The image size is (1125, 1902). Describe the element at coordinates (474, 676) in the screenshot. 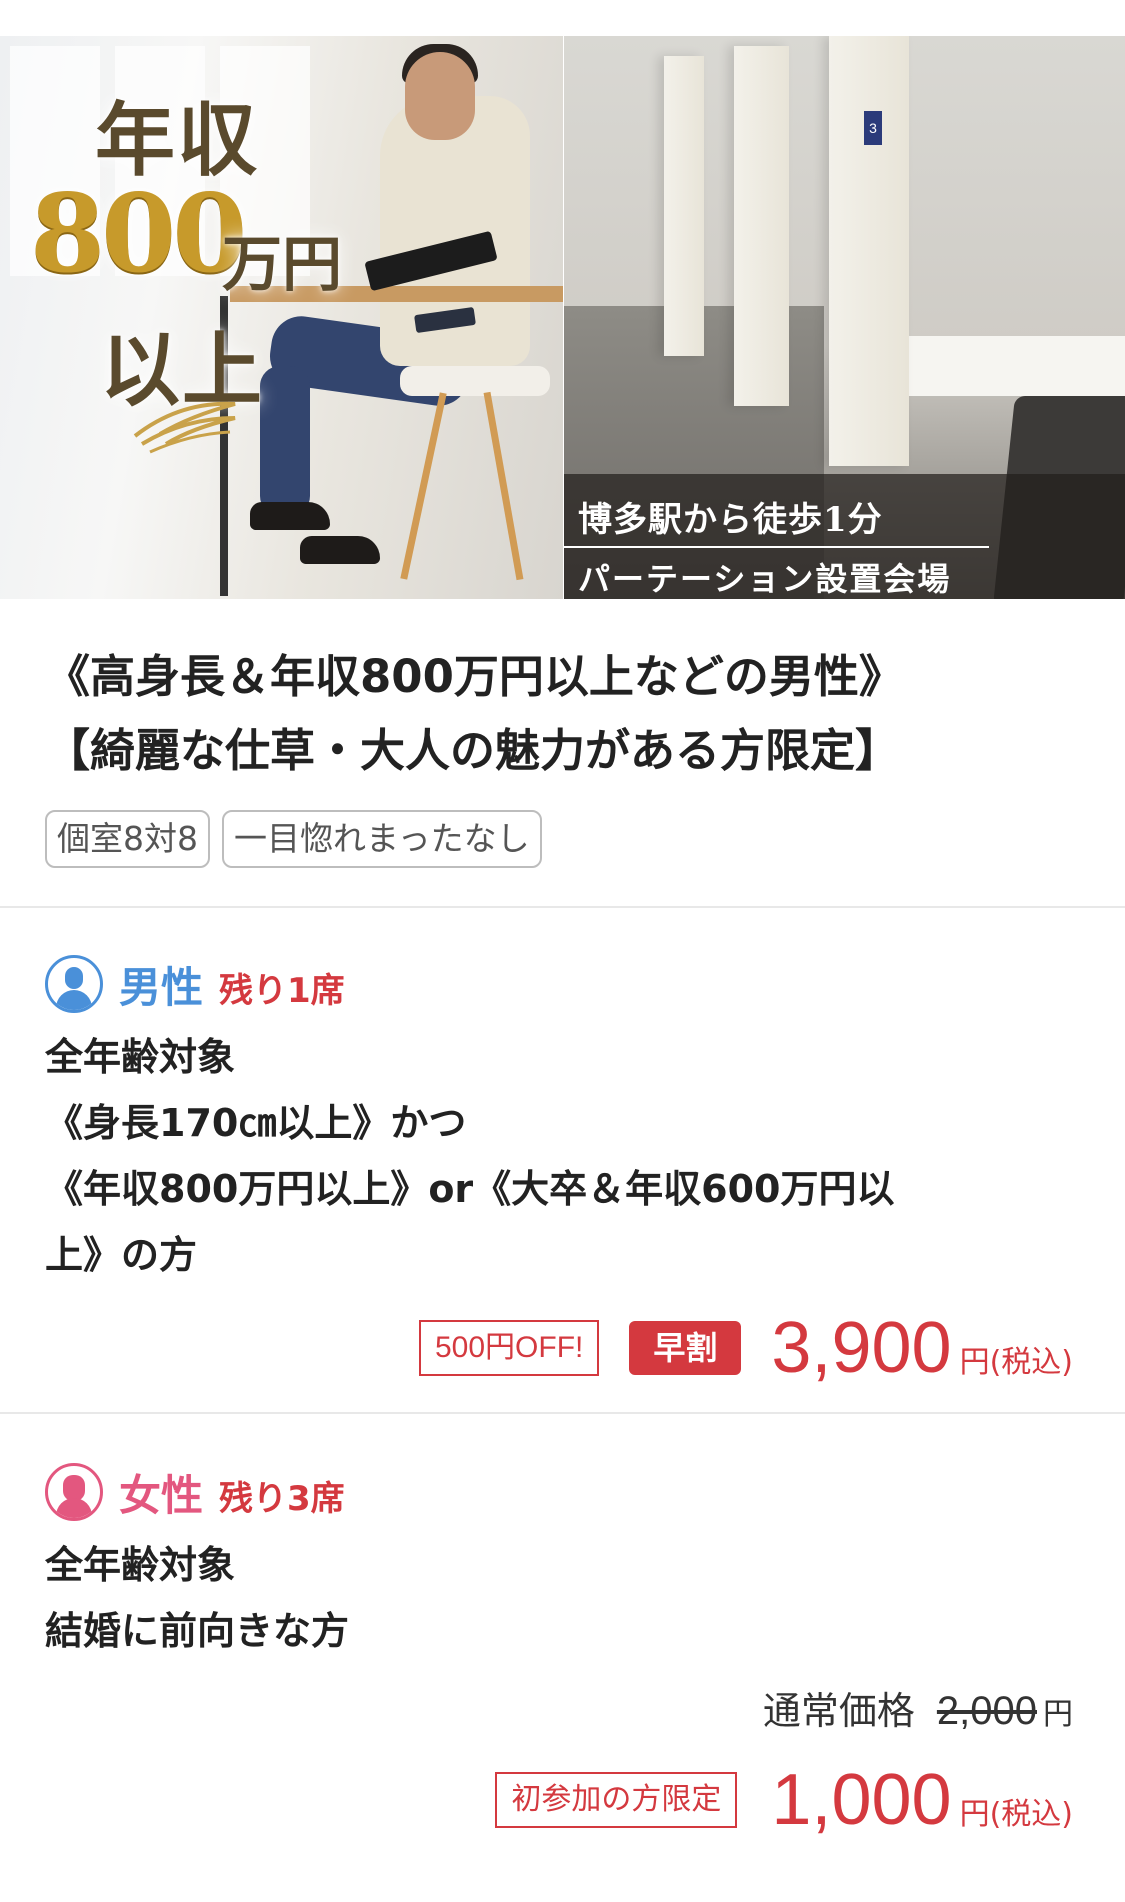

I see `event-title-line1: 《高身長＆年収800万円以上などの男性》` at that location.